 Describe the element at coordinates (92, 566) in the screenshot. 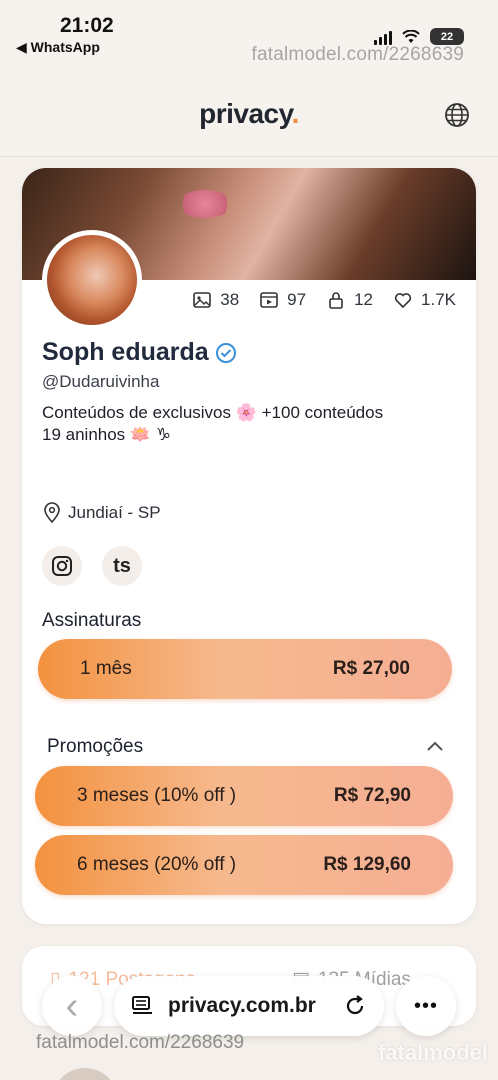

I see `social-links: ts` at that location.